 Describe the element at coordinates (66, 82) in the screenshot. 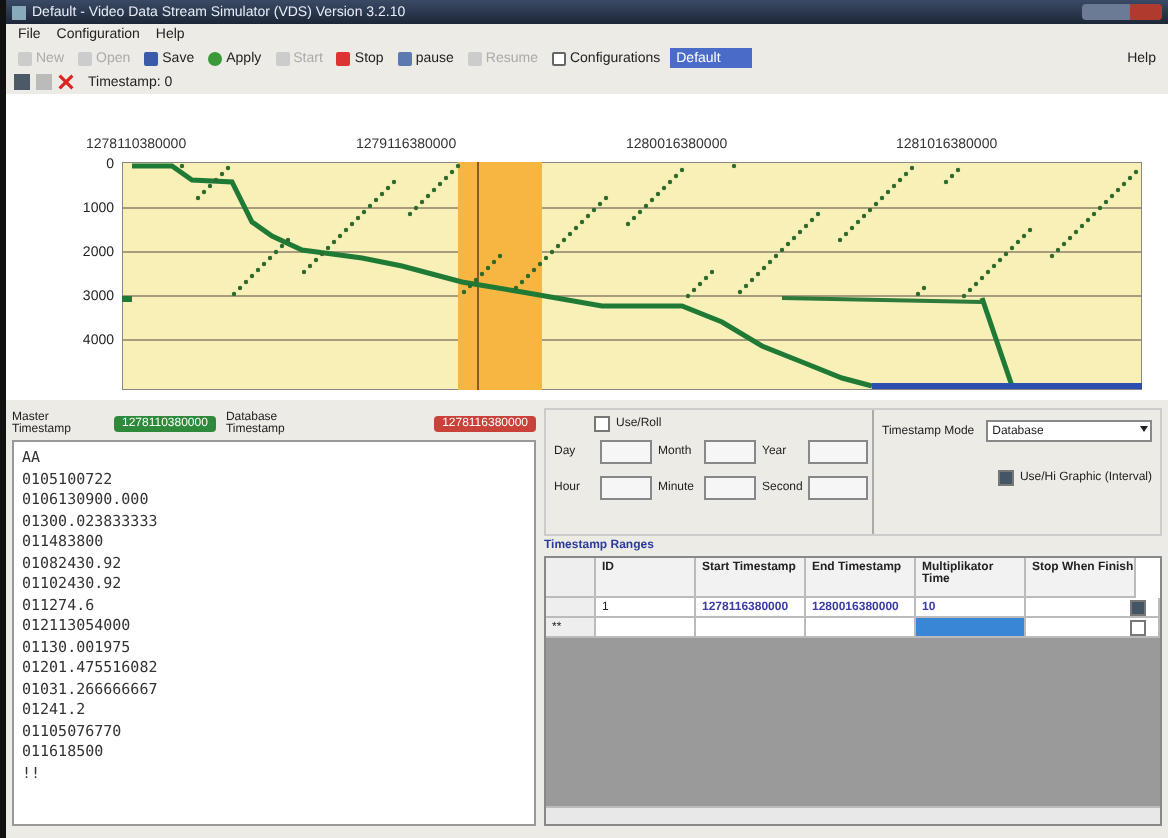

I see `close-icon` at that location.